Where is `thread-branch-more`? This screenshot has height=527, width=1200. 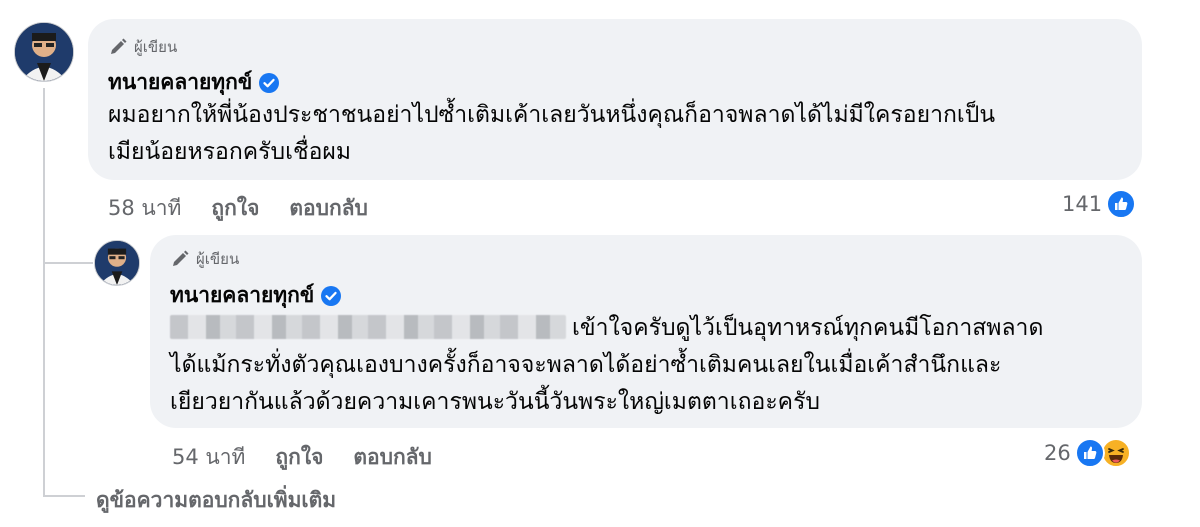 thread-branch-more is located at coordinates (64, 496).